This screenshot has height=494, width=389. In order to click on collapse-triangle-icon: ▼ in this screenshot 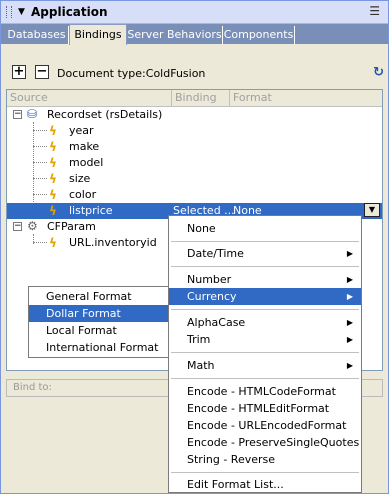, I will do `click(21, 12)`.